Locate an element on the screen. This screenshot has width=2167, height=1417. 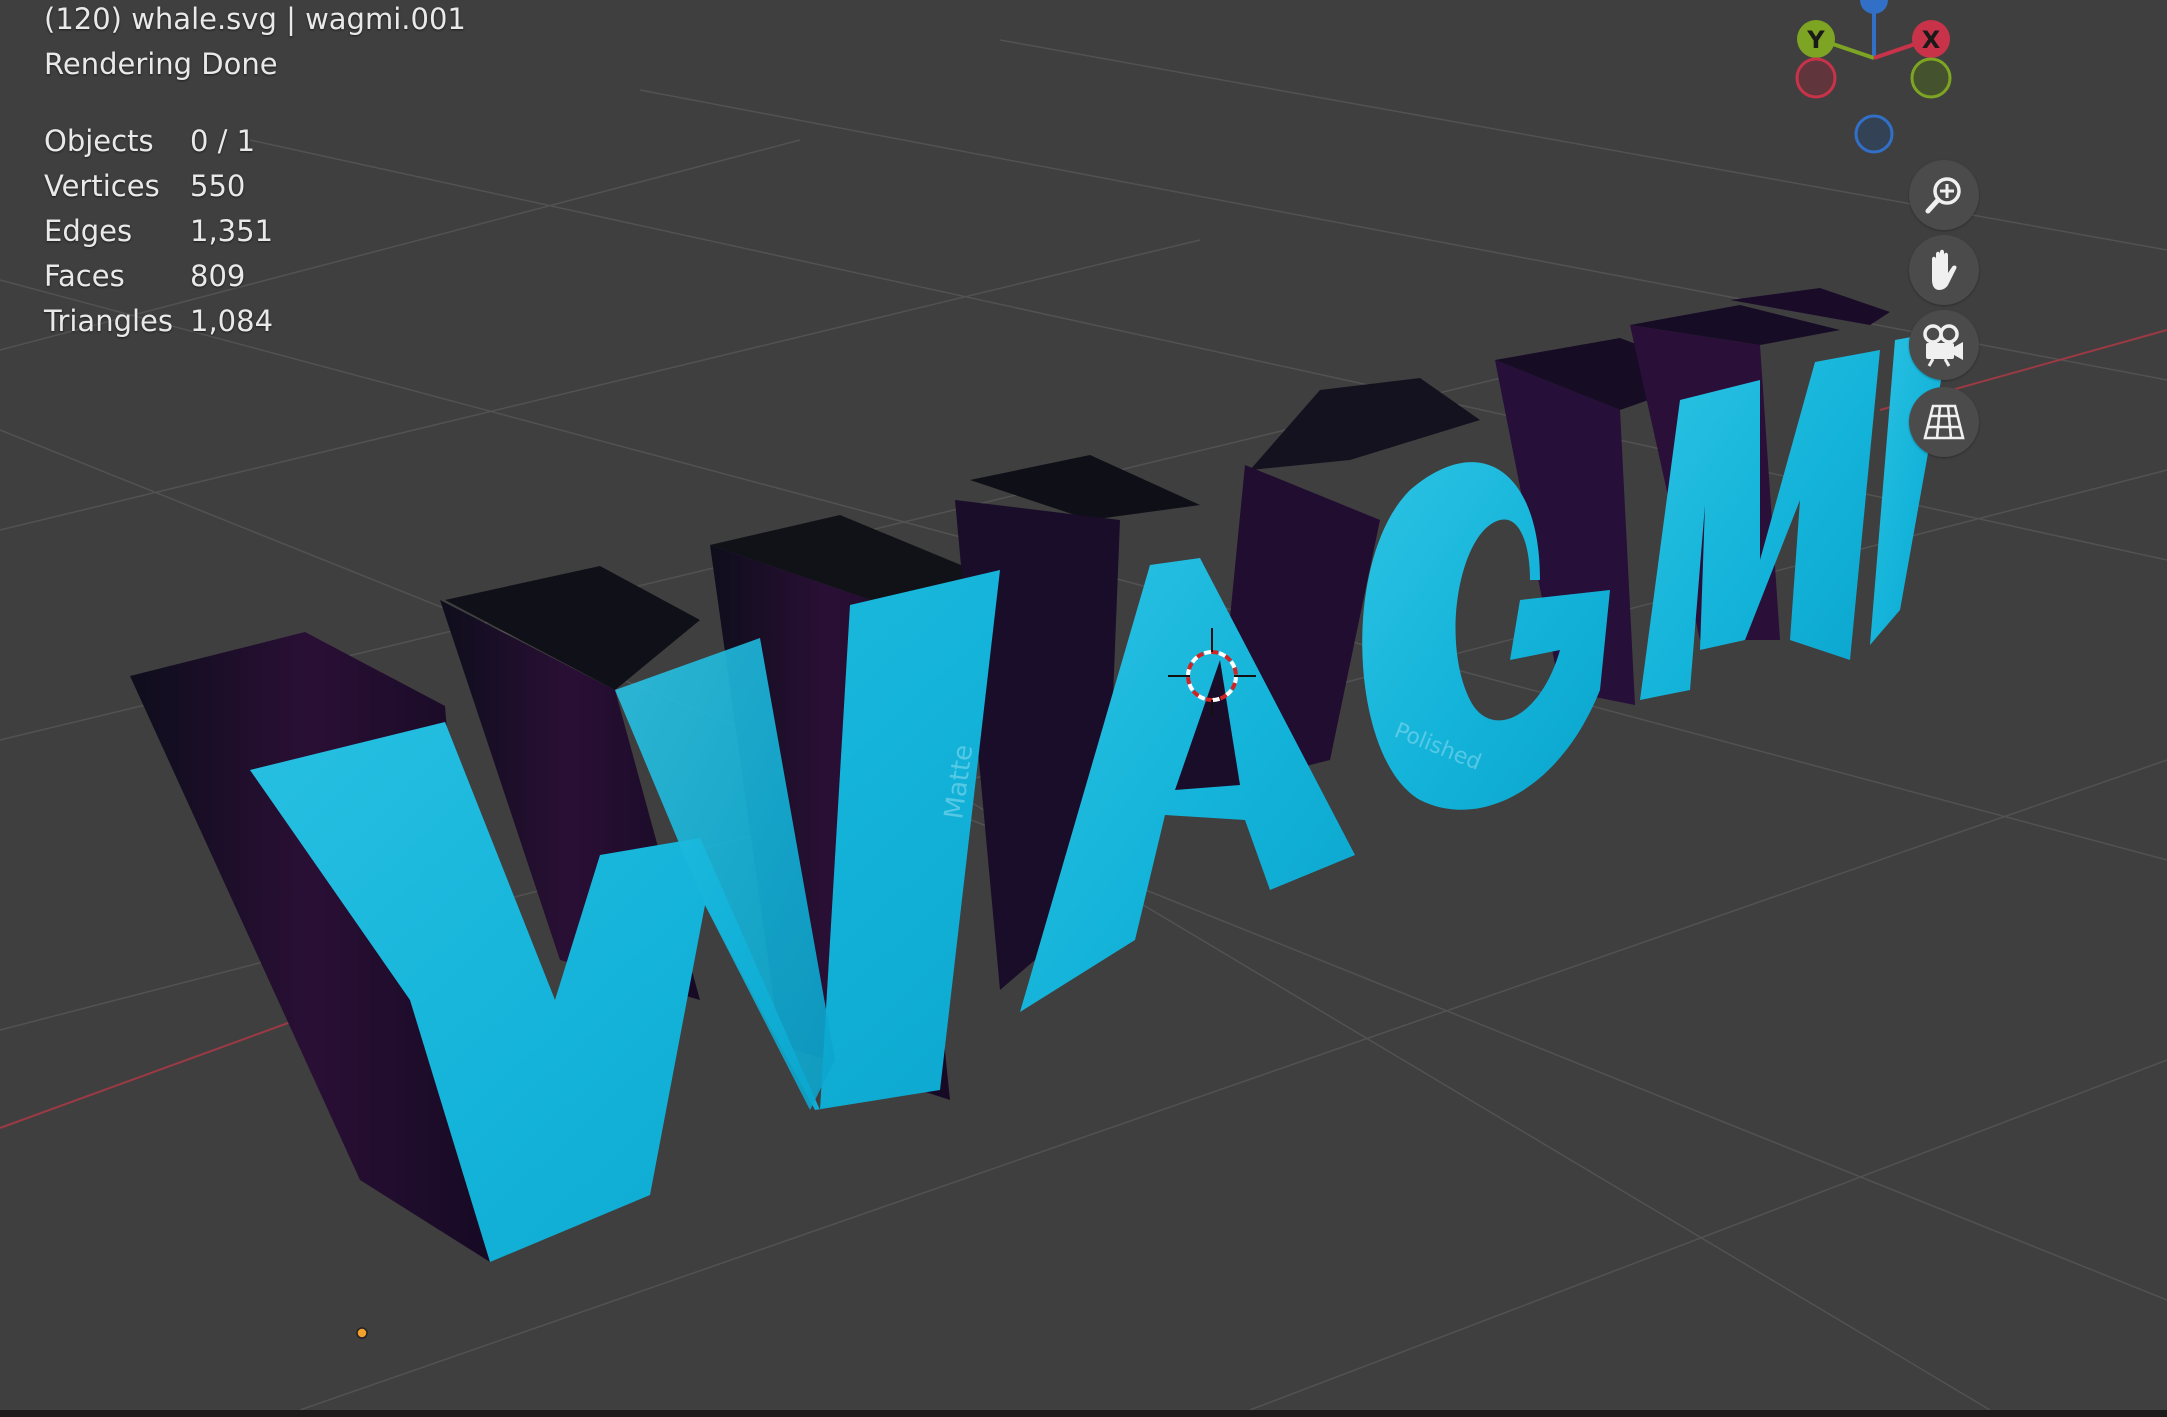
y-axis-label: Y is located at coordinates (1815, 40).